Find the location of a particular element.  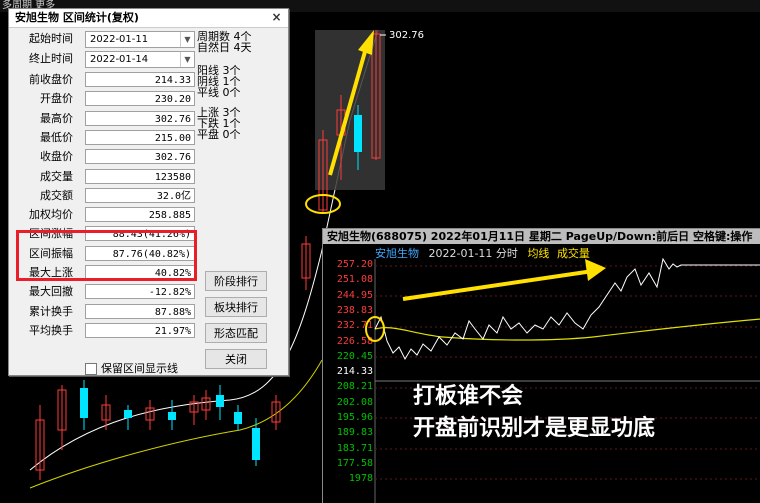

natural-days-label: 自然日 is located at coordinates (213, 47).